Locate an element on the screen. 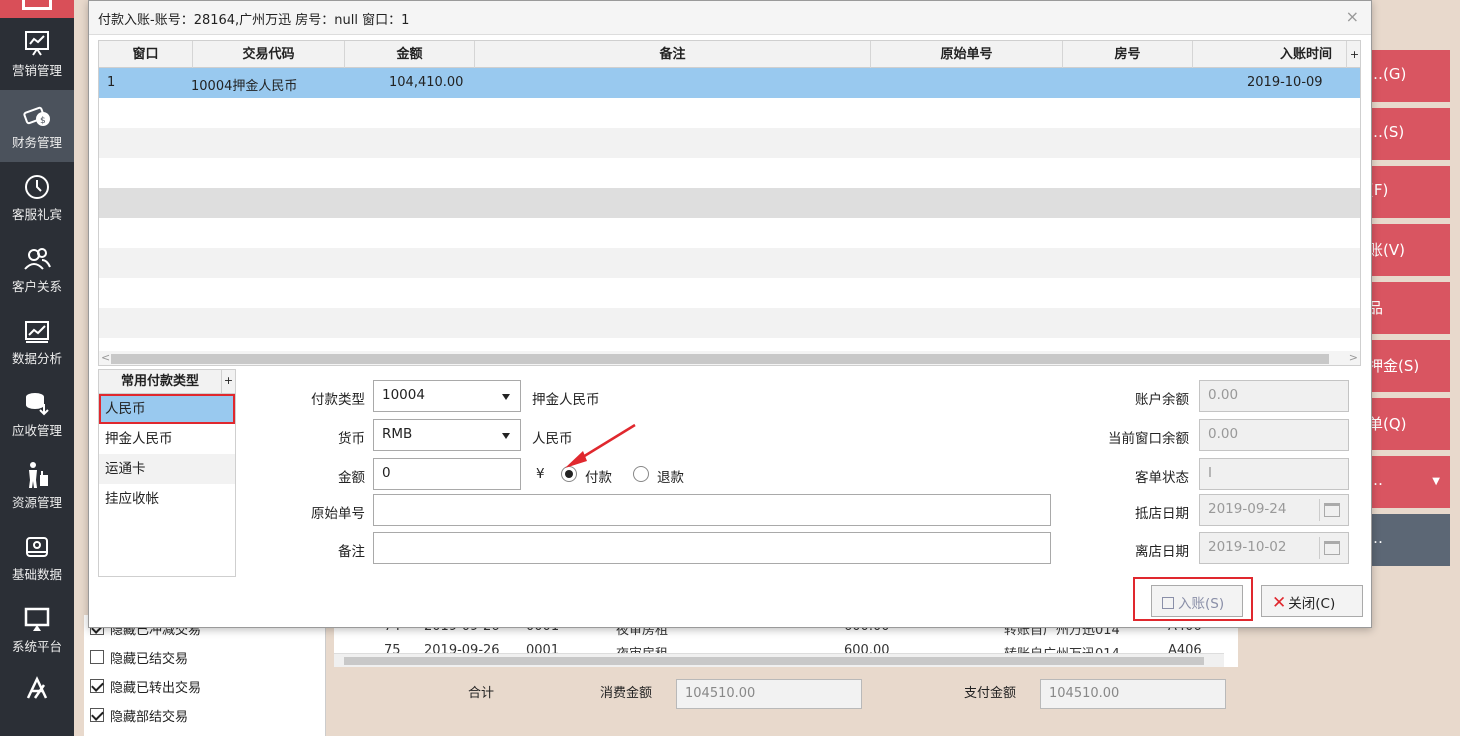 This screenshot has width=1460, height=736. sidebar-item-extra is located at coordinates (37, 700).